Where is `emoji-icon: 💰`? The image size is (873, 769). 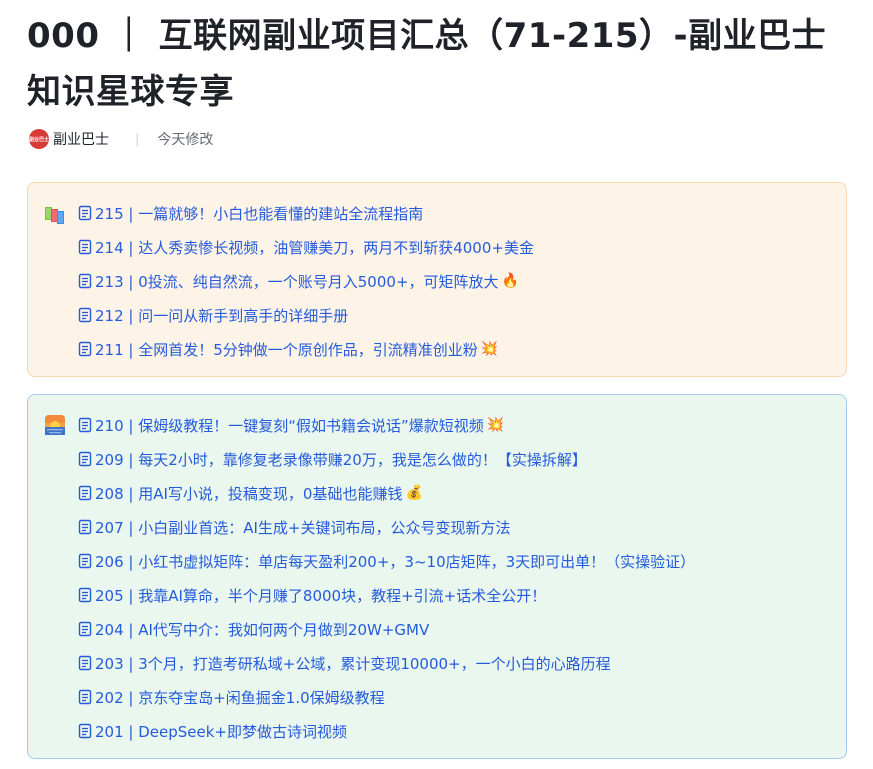 emoji-icon: 💰 is located at coordinates (414, 493).